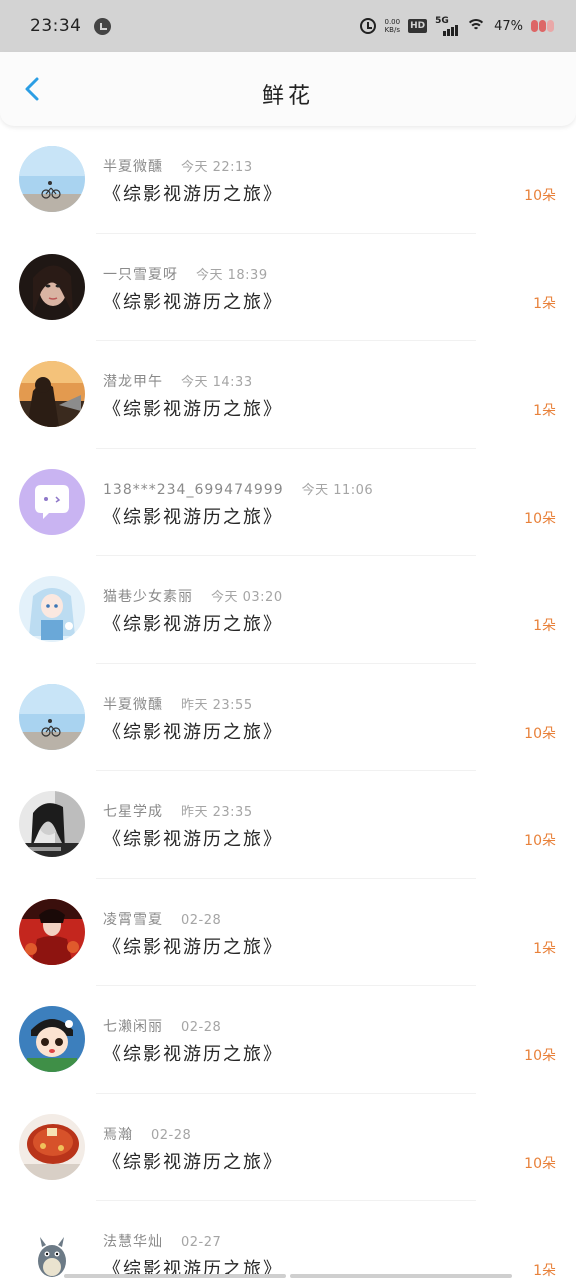 The width and height of the screenshot is (576, 1280). Describe the element at coordinates (178, 166) in the screenshot. I see `user-name: 半夏微醺 今天 22:13` at that location.